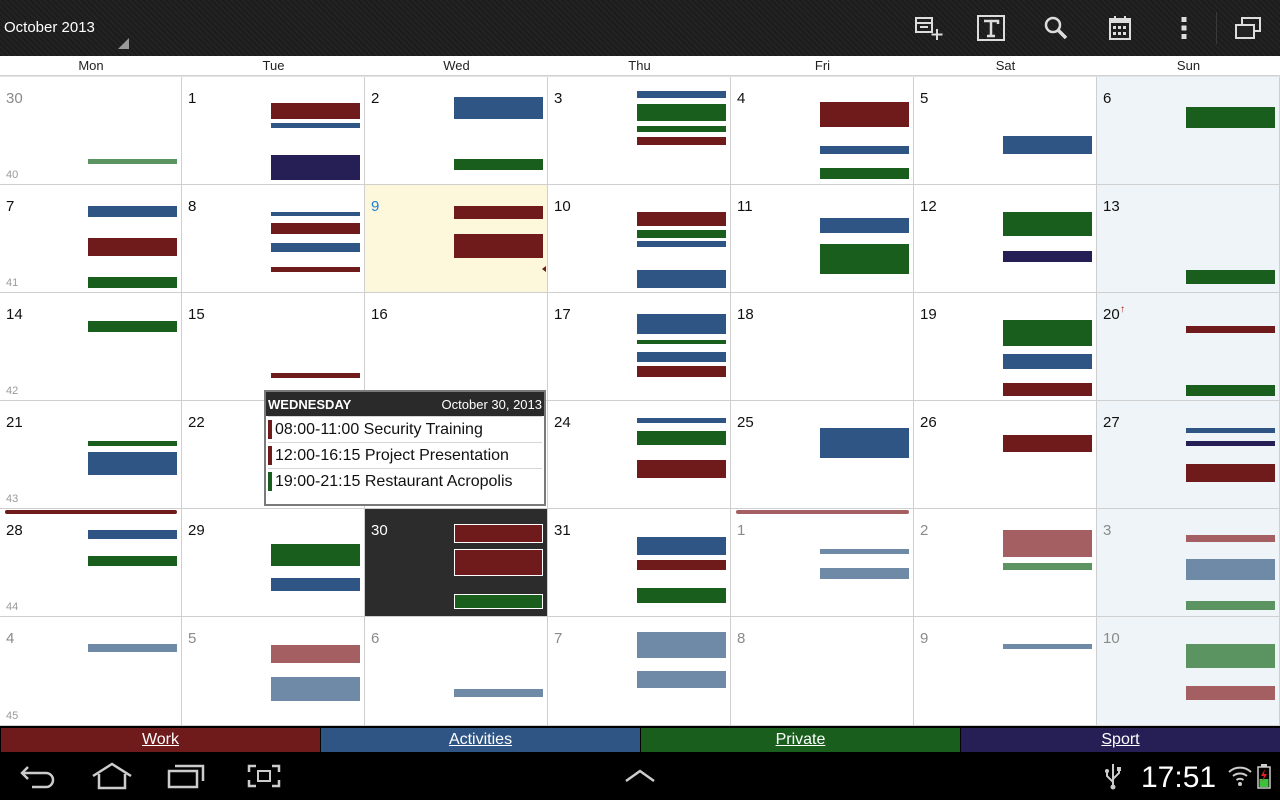 This screenshot has width=1280, height=800. I want to click on day-cell: 5, so click(273, 671).